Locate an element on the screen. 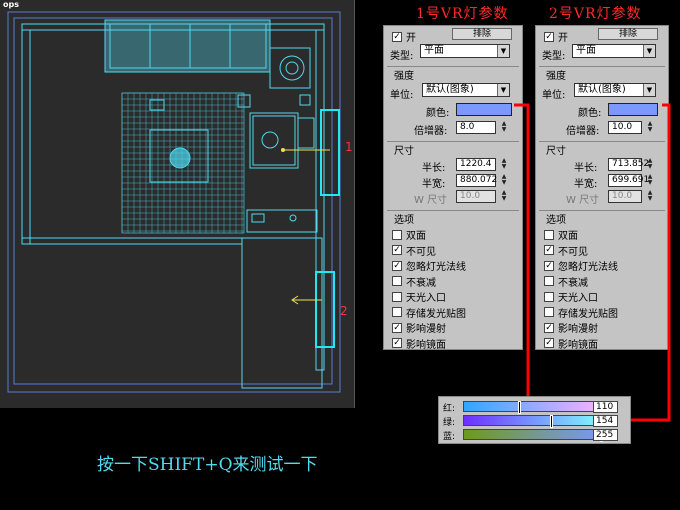  blue-value: 255 is located at coordinates (605, 435).